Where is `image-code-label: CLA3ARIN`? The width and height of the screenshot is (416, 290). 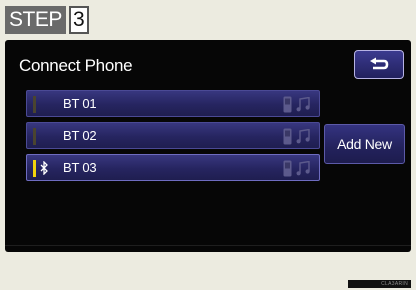 image-code-label: CLA3ARIN is located at coordinates (379, 284).